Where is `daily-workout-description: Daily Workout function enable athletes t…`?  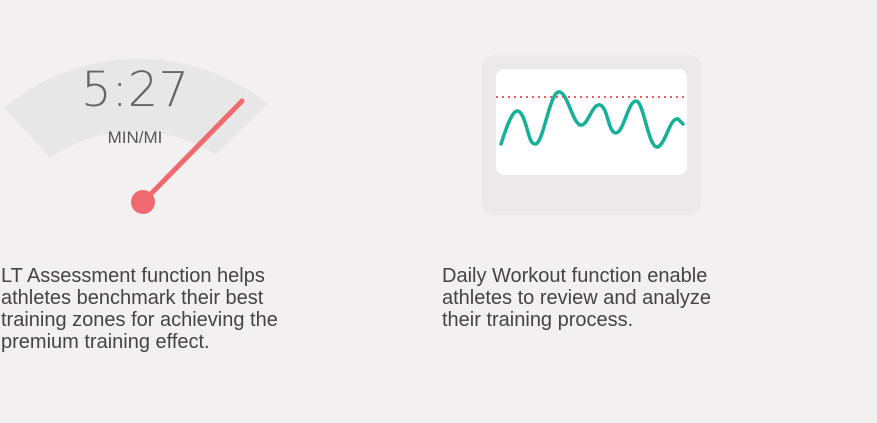 daily-workout-description: Daily Workout function enable athletes t… is located at coordinates (622, 298).